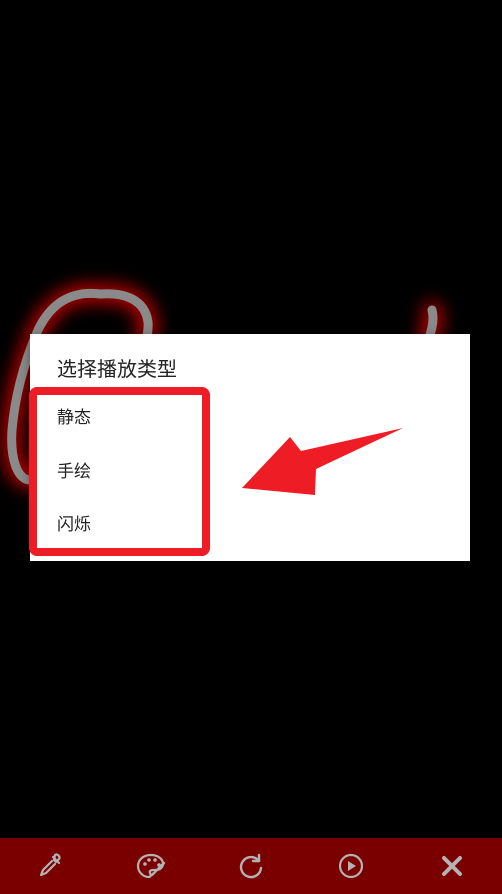 The height and width of the screenshot is (894, 502). What do you see at coordinates (74, 525) in the screenshot?
I see `option-flash: 闪烁` at bounding box center [74, 525].